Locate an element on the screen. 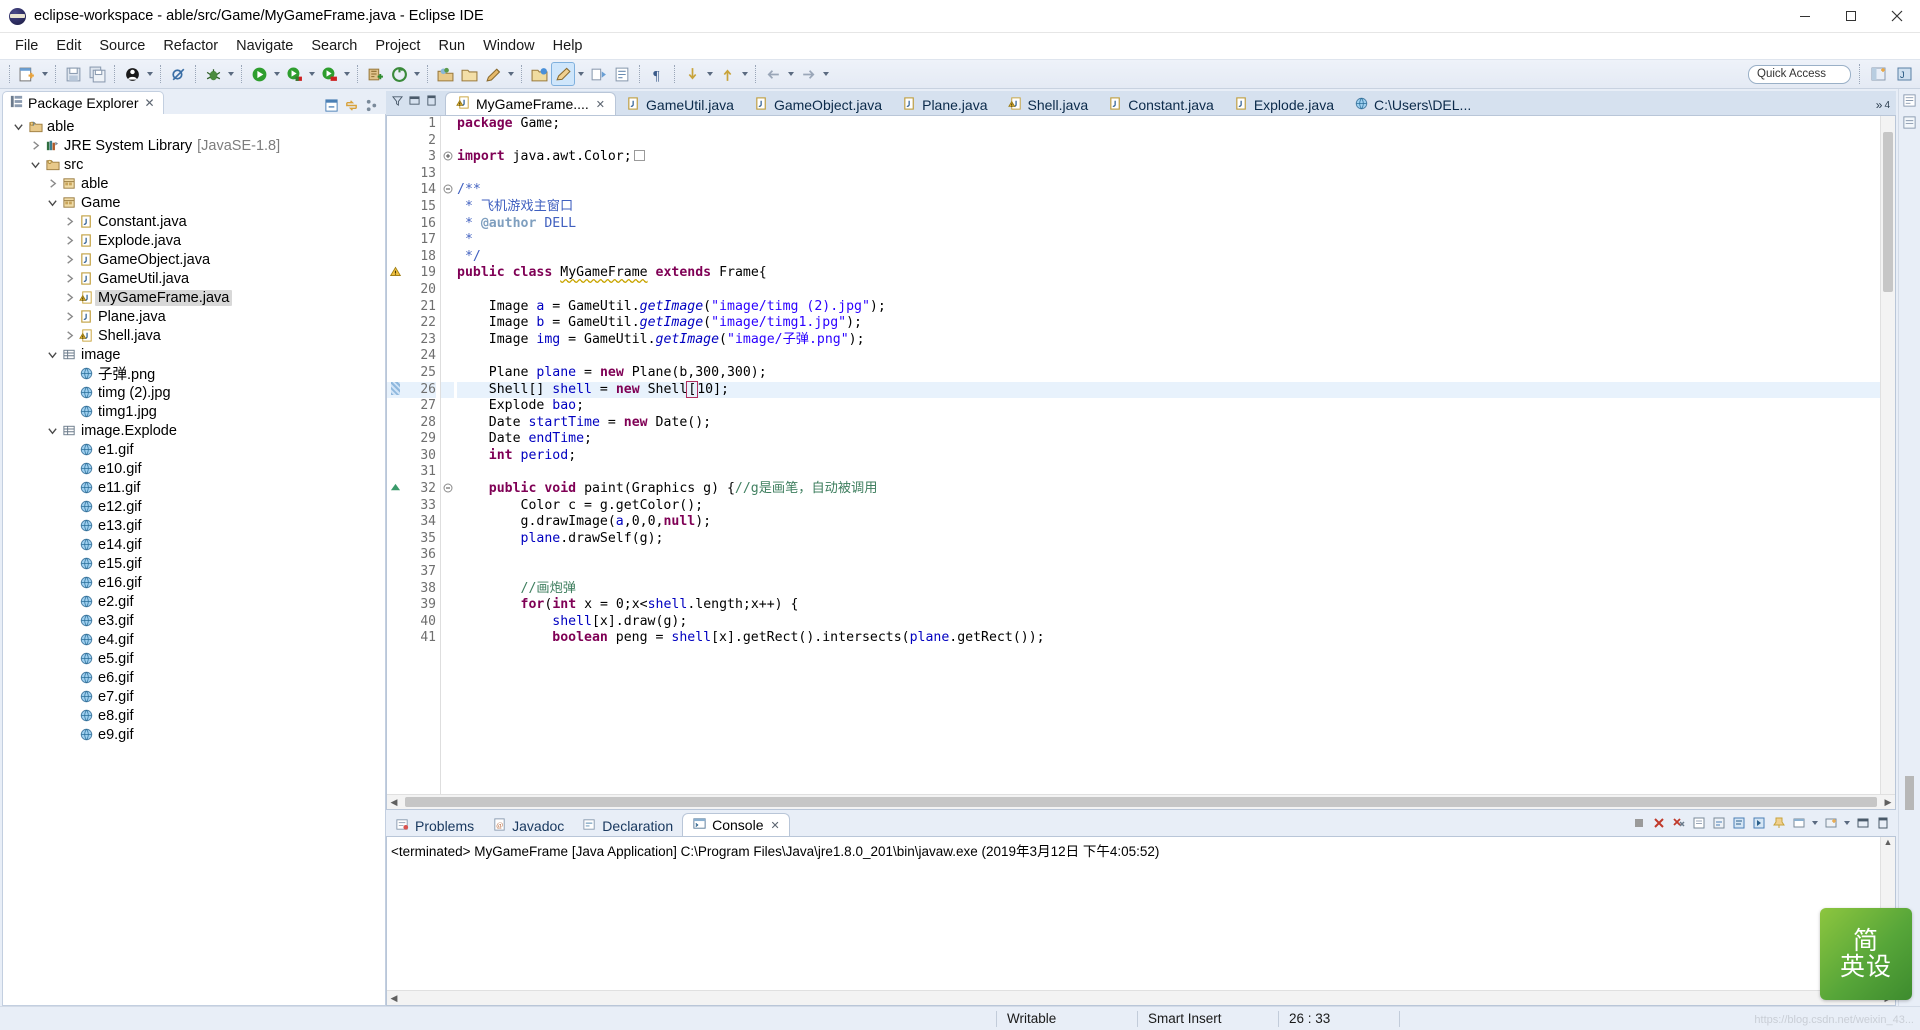  external-tools-icon is located at coordinates (329, 74).